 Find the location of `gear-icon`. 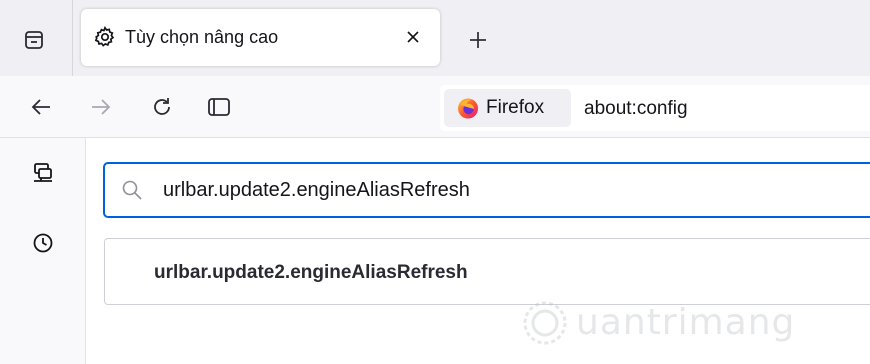

gear-icon is located at coordinates (105, 37).